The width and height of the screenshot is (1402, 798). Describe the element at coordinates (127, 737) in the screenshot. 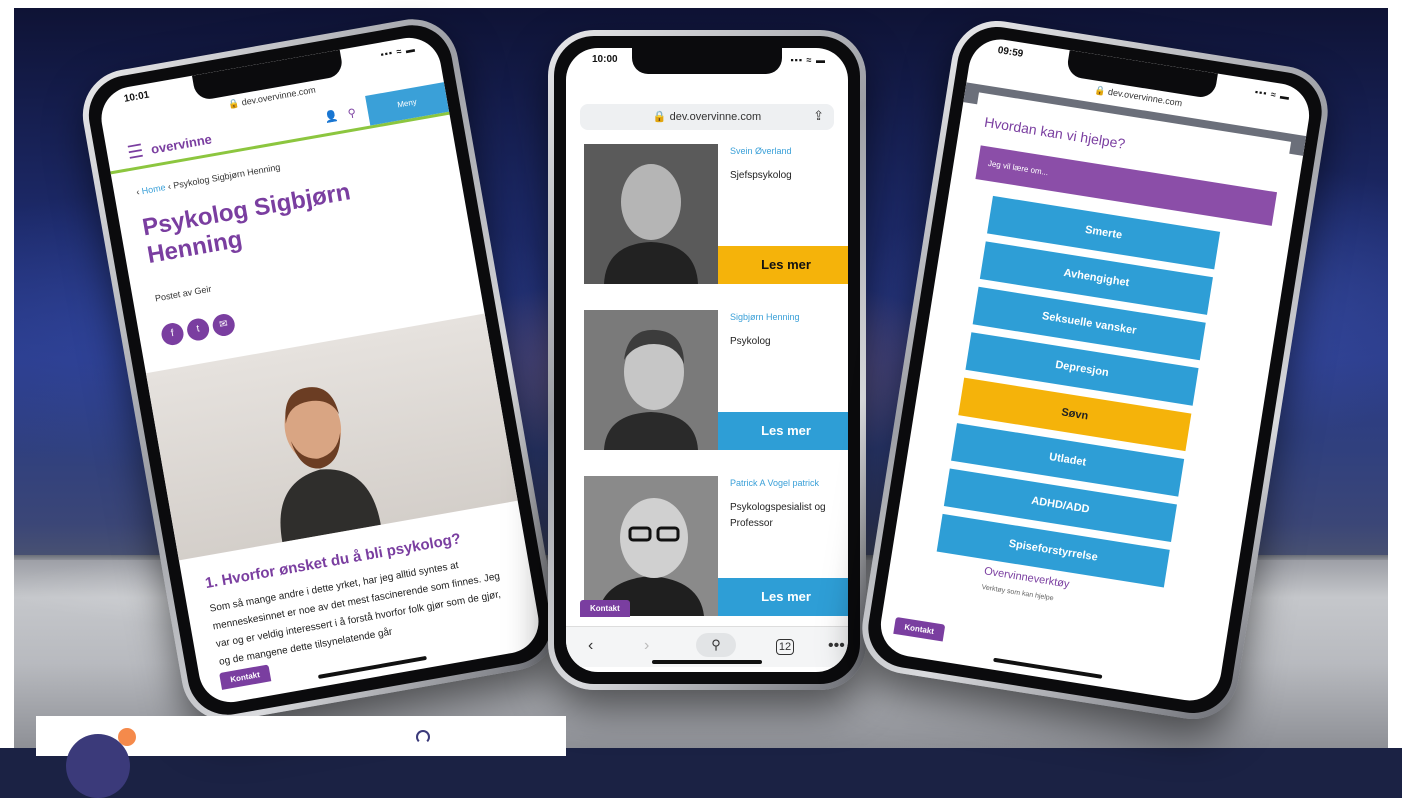

I see `brand-logo-accent` at that location.